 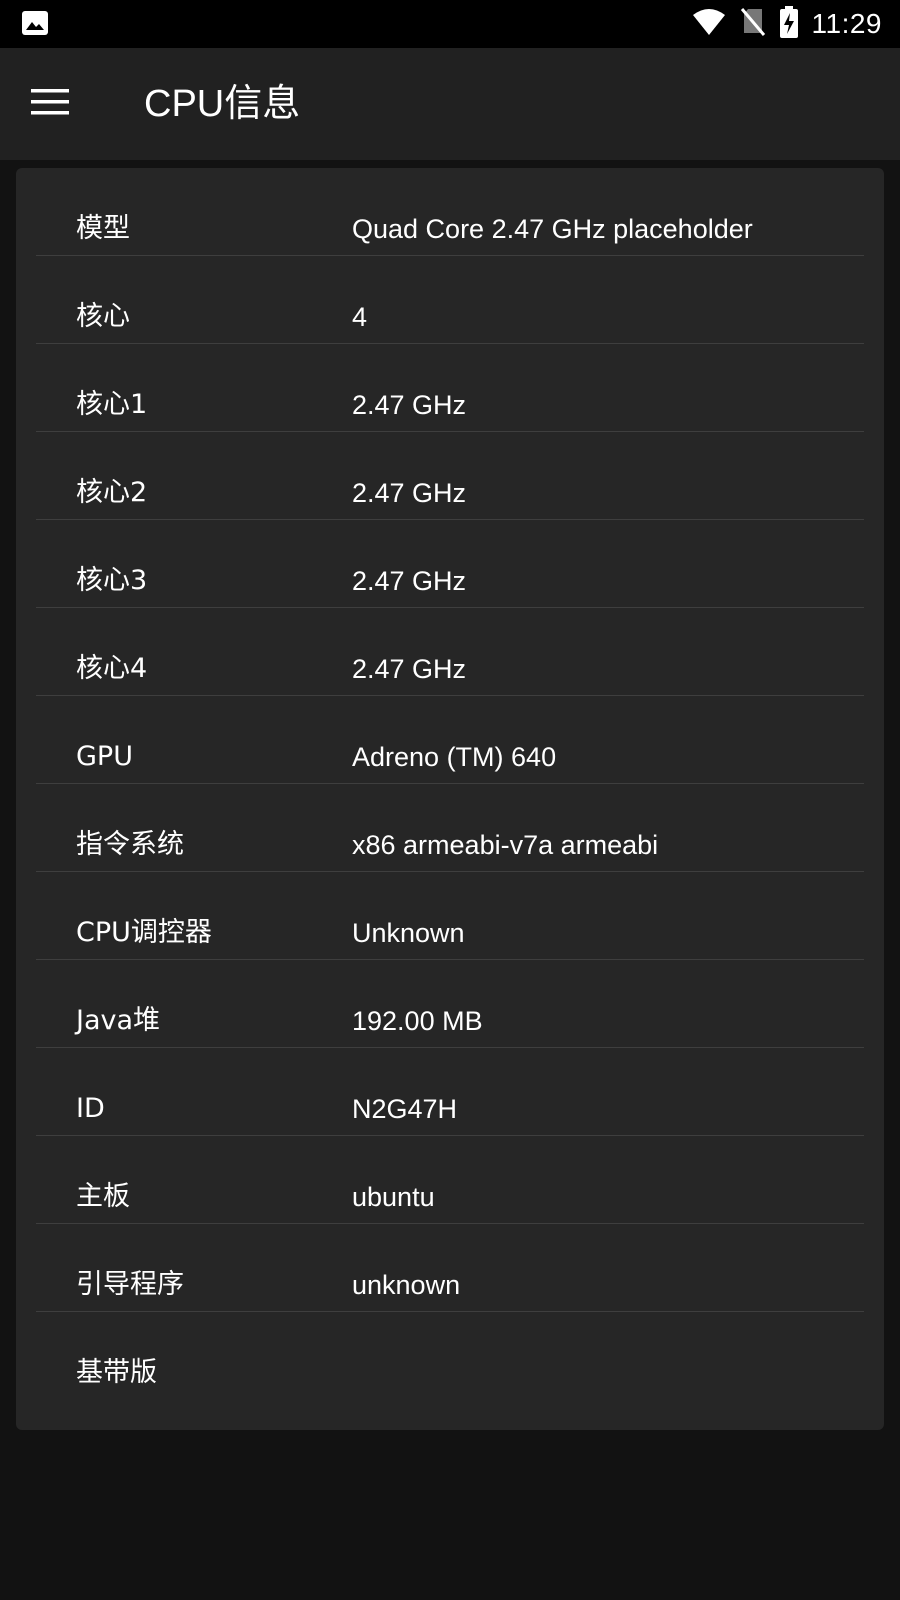 I want to click on app-bar: CPU信息, so click(x=450, y=104).